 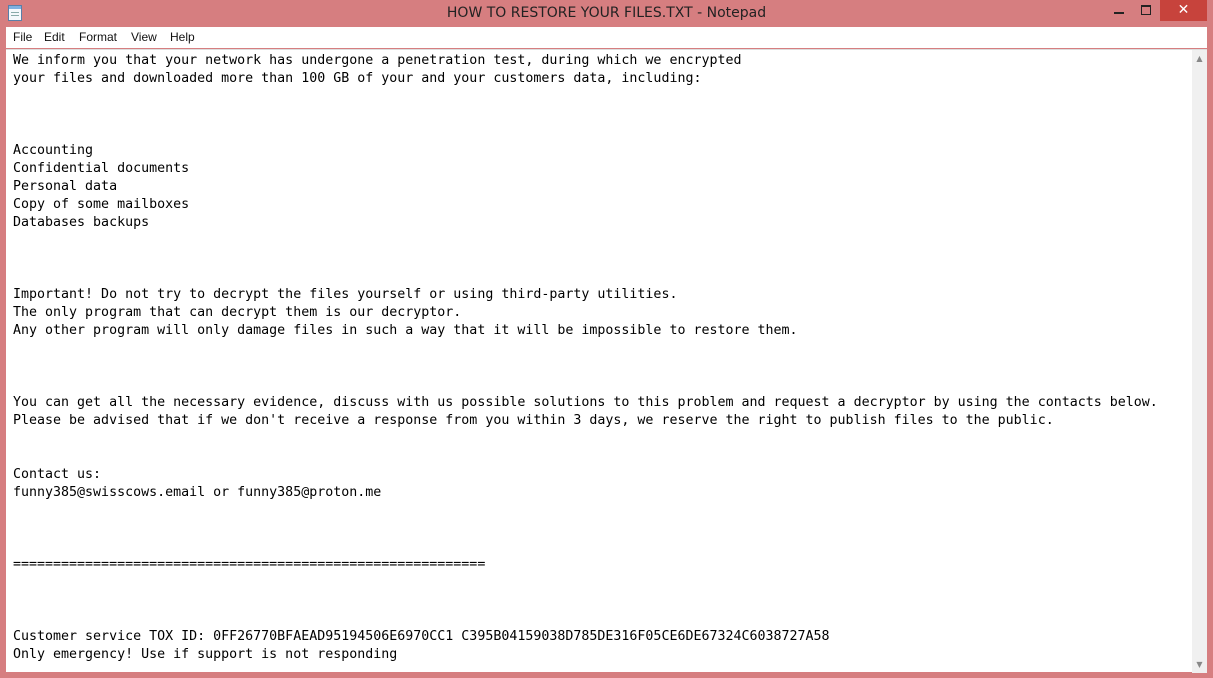 I want to click on text-line: Contact us:, so click(x=57, y=474).